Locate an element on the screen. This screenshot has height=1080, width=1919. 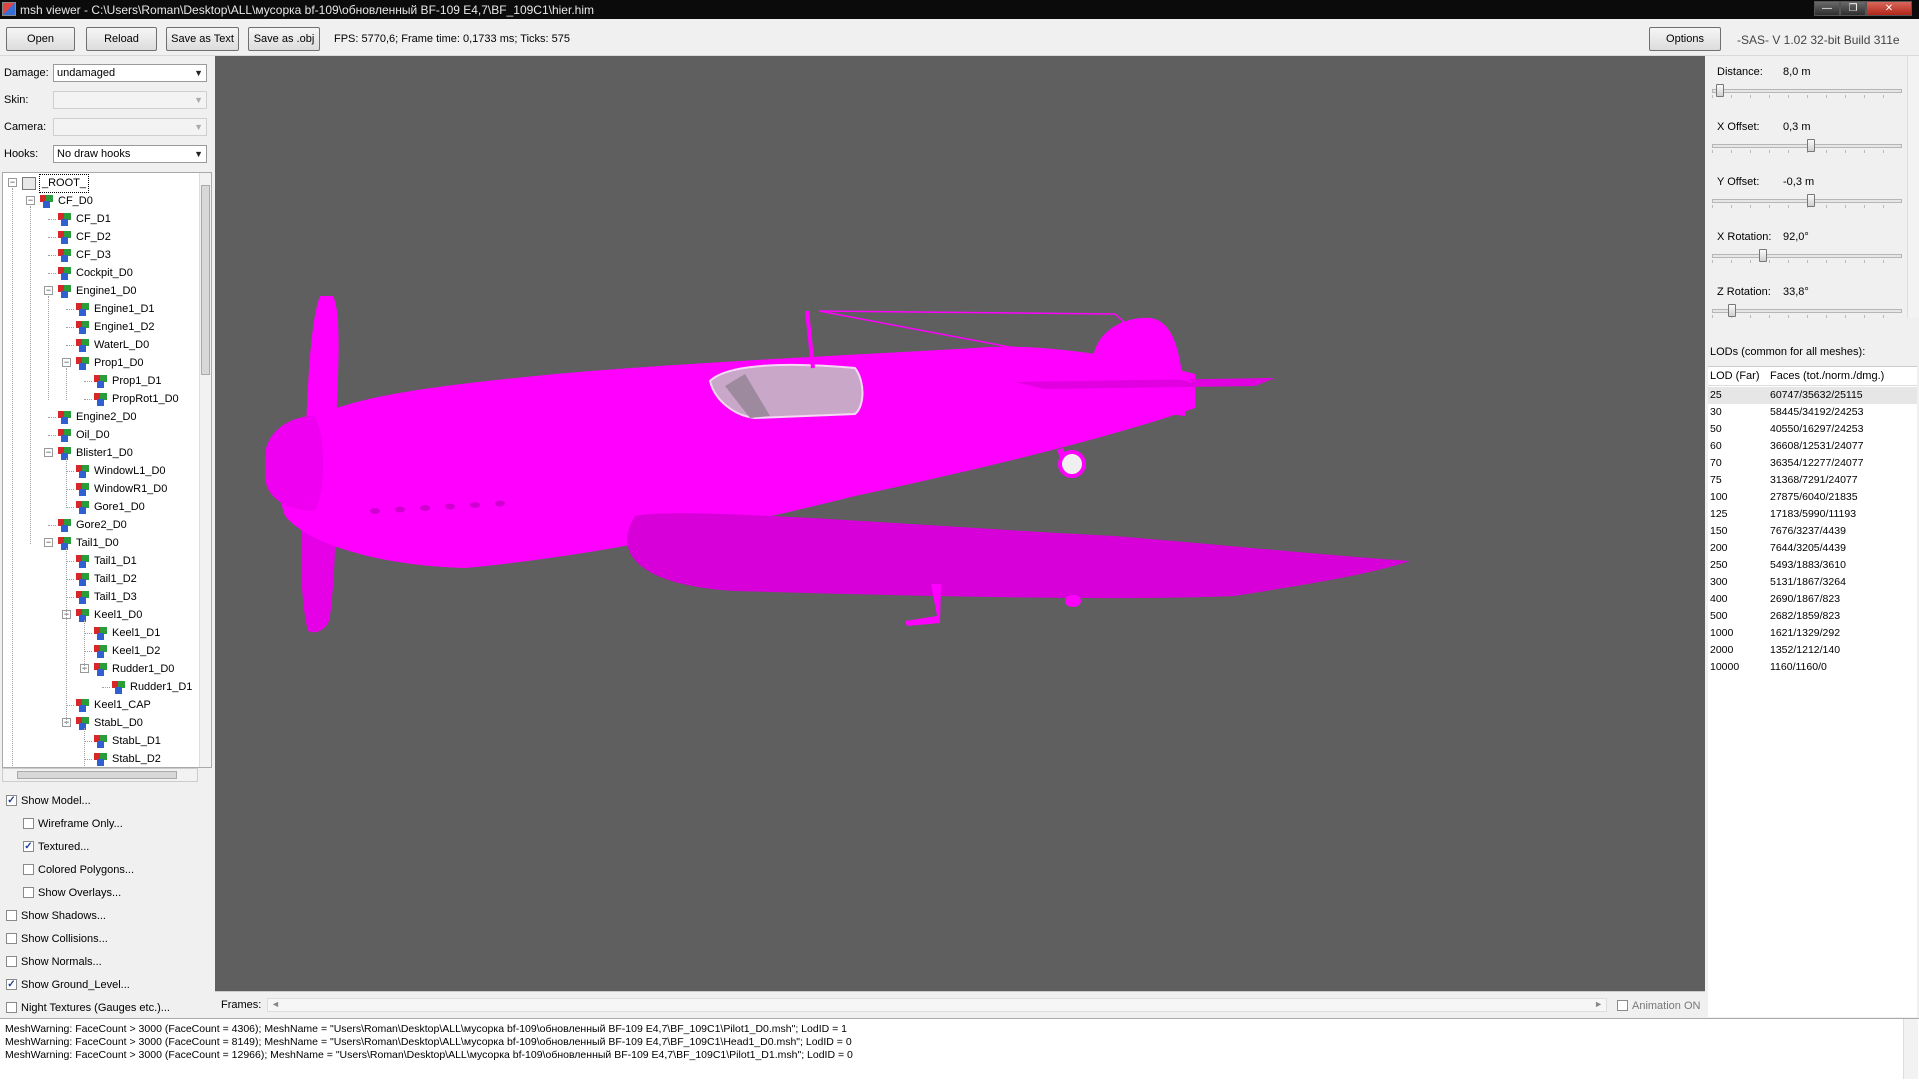
lod-row: 50 40550/16297/24253 is located at coordinates (1812, 429).